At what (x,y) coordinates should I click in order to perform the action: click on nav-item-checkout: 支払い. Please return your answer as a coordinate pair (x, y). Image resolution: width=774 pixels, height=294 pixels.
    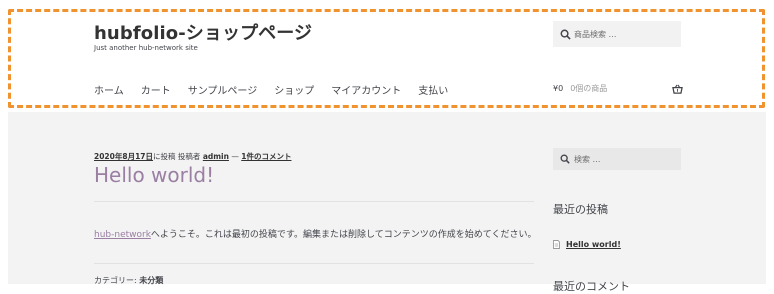
    Looking at the image, I should click on (433, 89).